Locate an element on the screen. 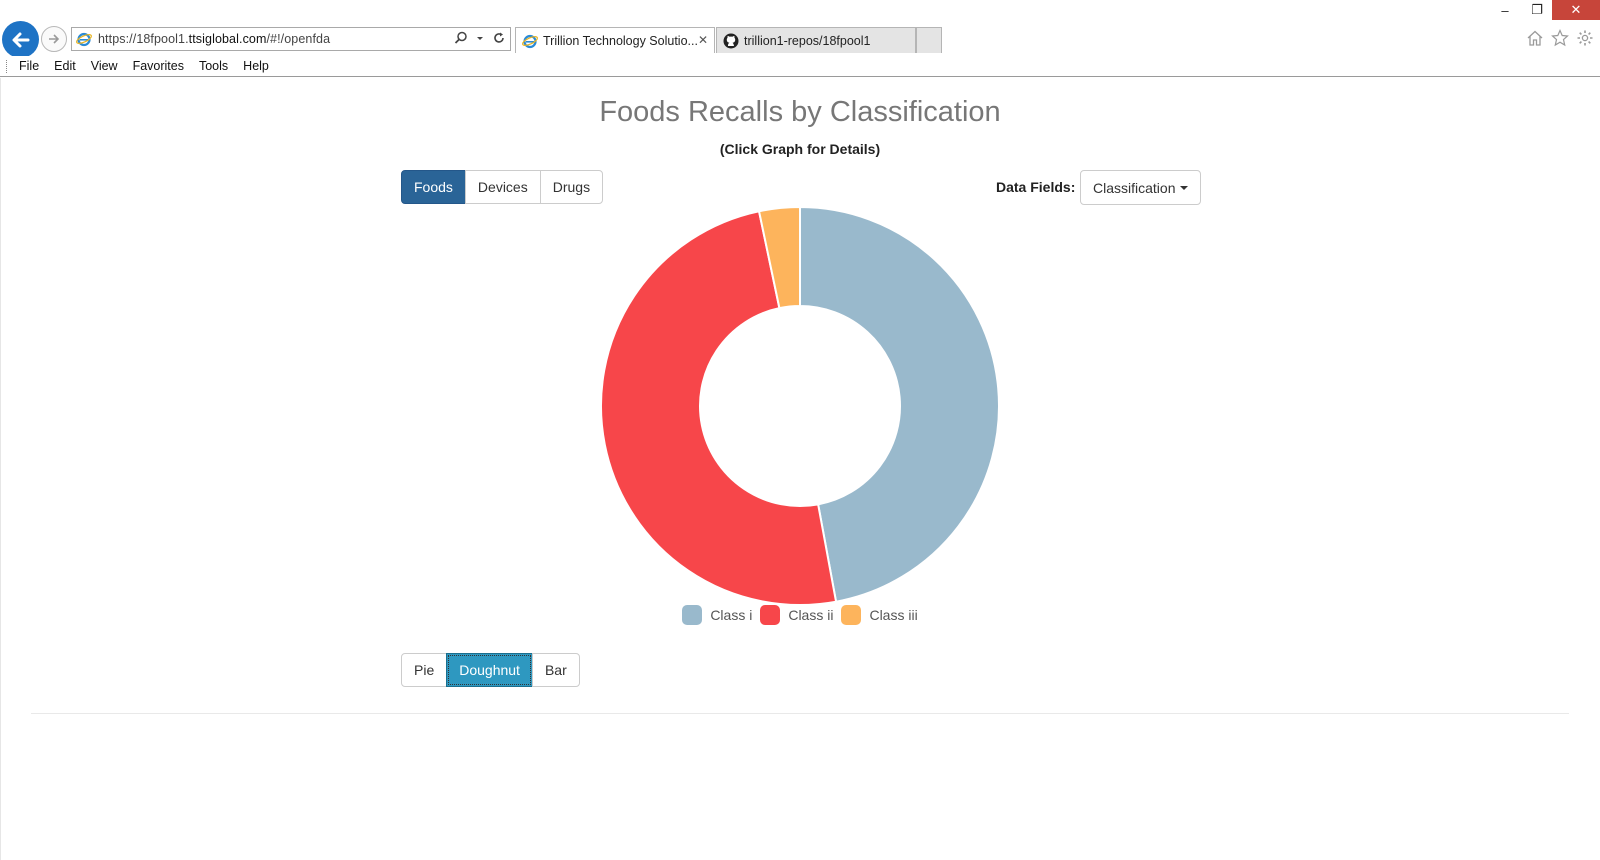  legend-label: Class ii is located at coordinates (811, 615).